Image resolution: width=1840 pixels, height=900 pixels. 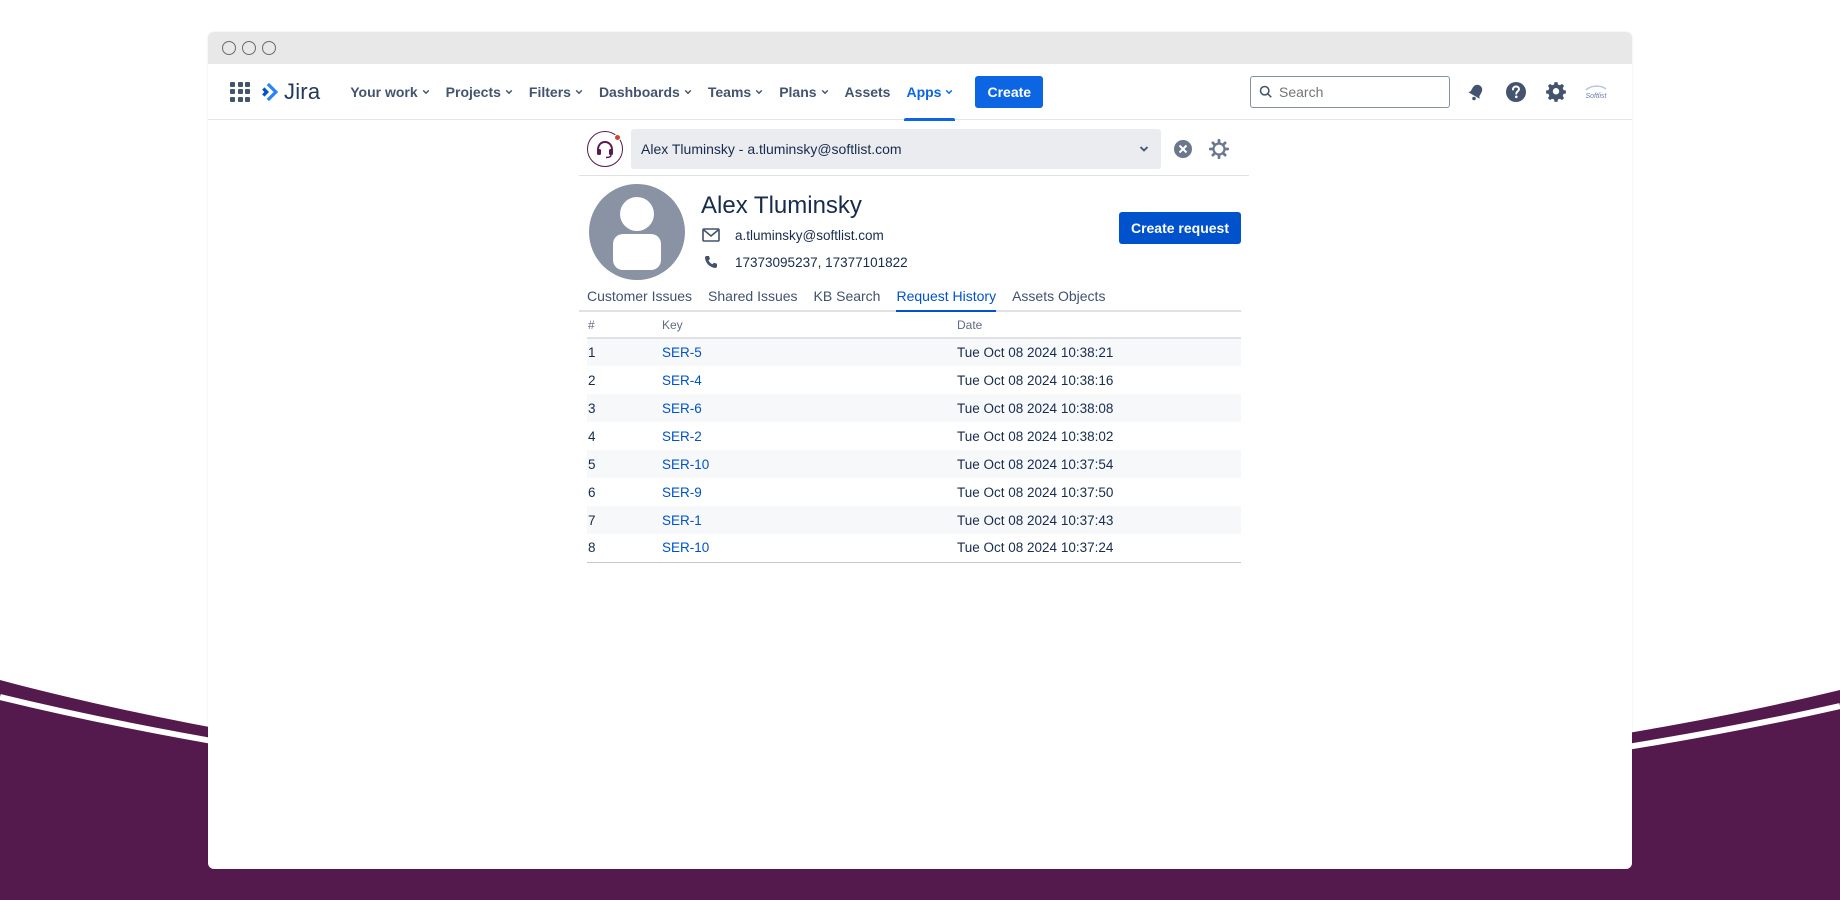 I want to click on nav-filters: Filters, so click(x=556, y=92).